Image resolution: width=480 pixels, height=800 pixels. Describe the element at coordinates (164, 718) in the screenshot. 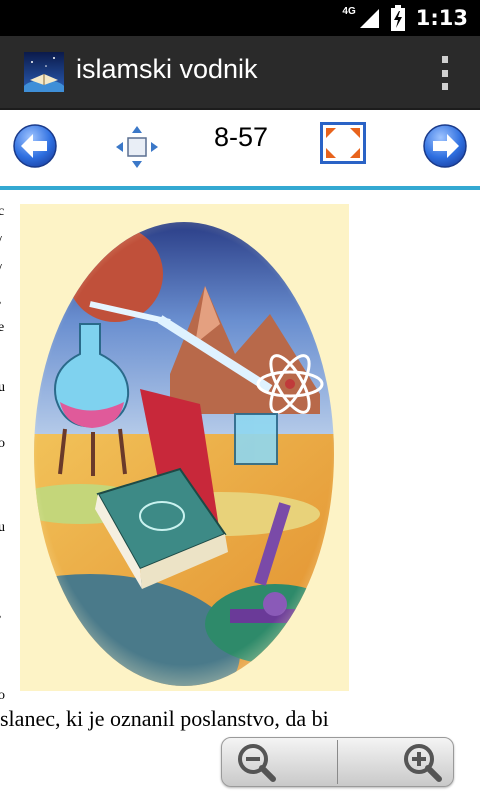

I see `page-text-line: slanec, ki je oznanil poslanstvo, da bi` at that location.